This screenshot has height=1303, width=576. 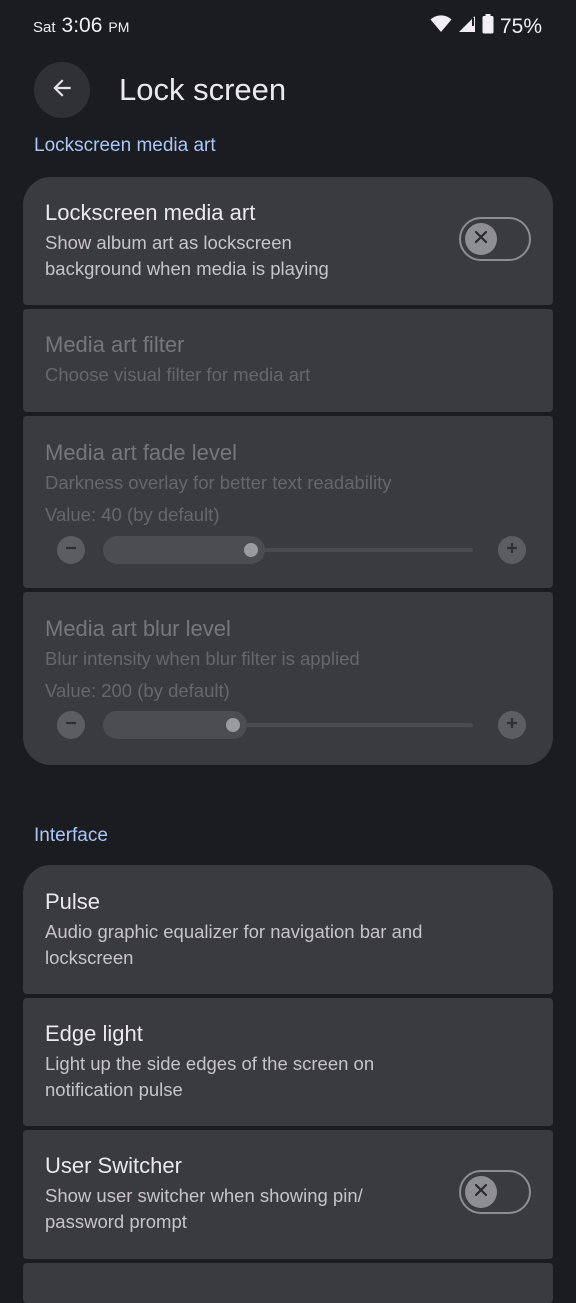 I want to click on back-button, so click(x=62, y=90).